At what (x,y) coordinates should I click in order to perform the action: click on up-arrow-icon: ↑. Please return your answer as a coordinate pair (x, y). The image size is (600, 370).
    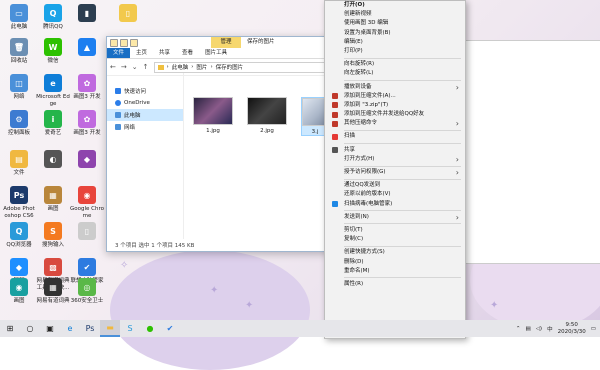
    Looking at the image, I should click on (146, 67).